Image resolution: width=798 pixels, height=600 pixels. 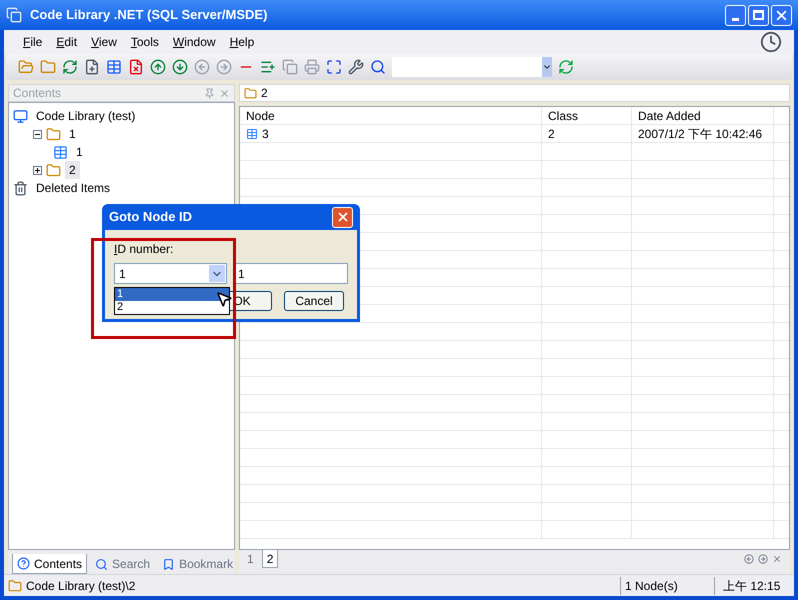 I want to click on clock-icon, so click(x=771, y=42).